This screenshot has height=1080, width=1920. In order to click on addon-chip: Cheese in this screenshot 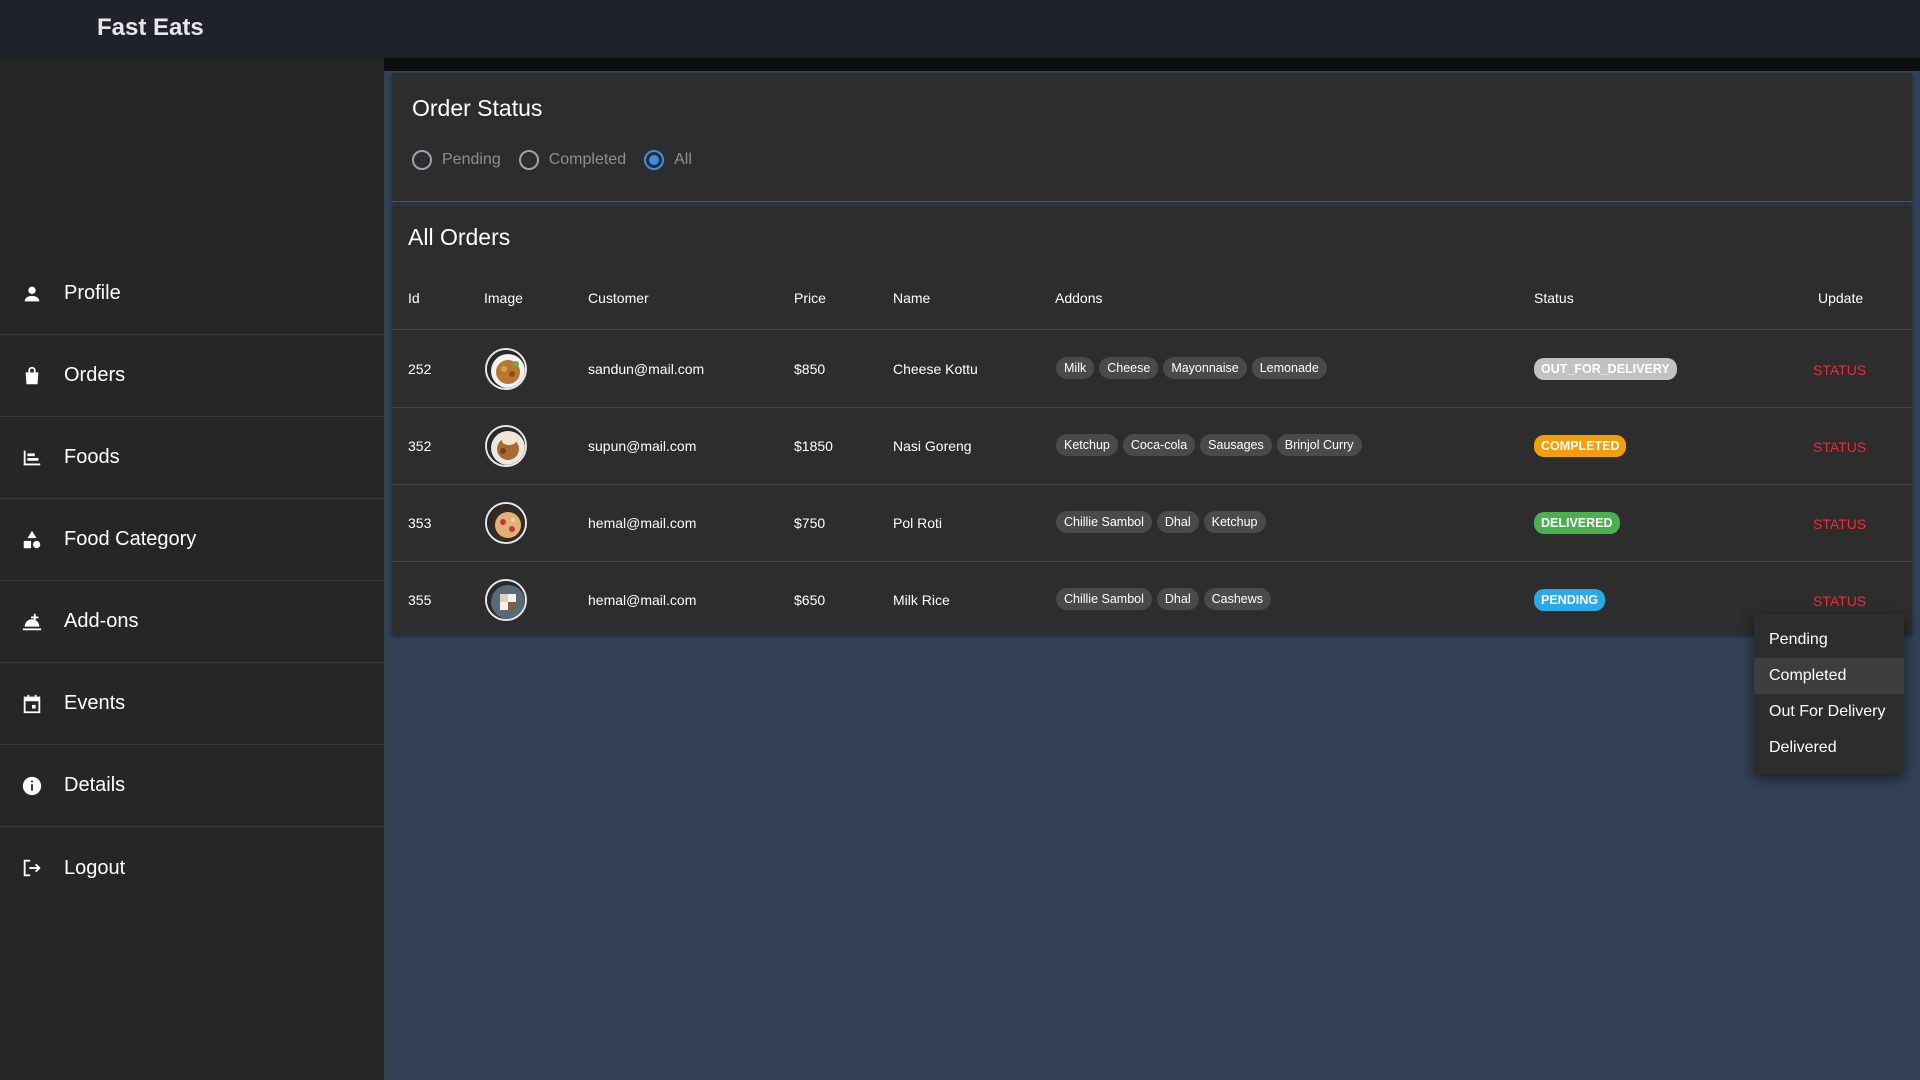, I will do `click(1129, 368)`.